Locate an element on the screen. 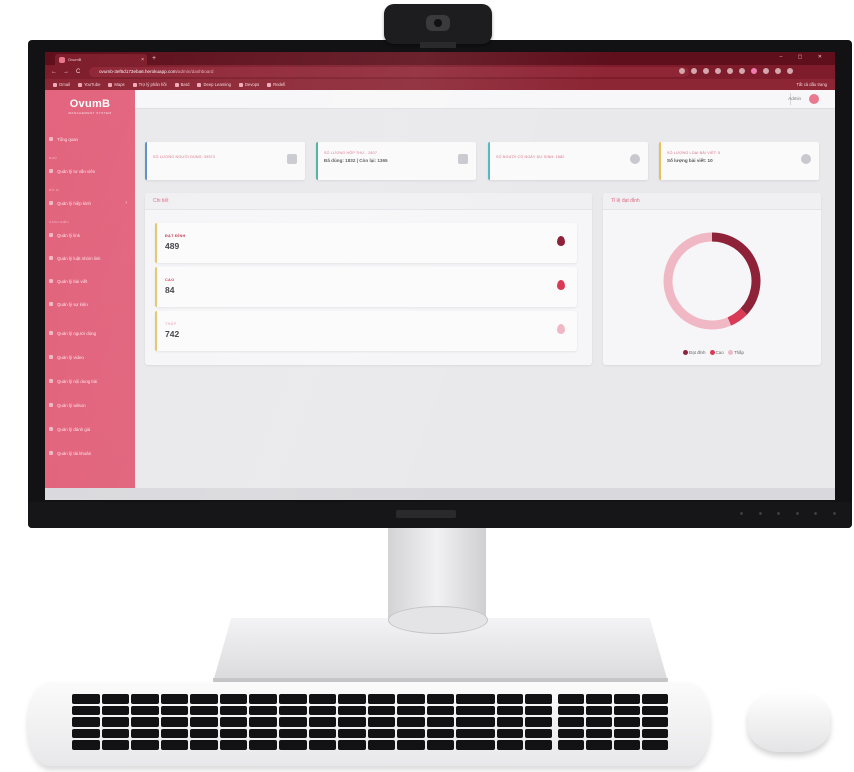 The image size is (854, 772). sidebar-item: Quản lý wilson is located at coordinates (91, 405).